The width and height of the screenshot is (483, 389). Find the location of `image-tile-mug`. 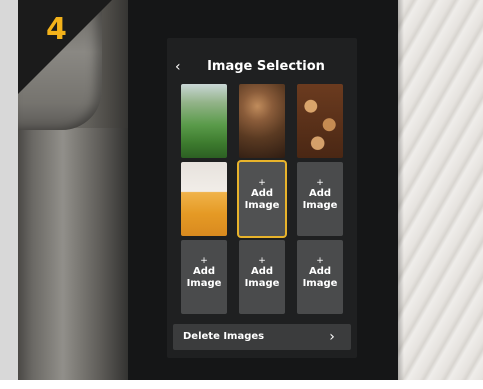

image-tile-mug is located at coordinates (204, 199).